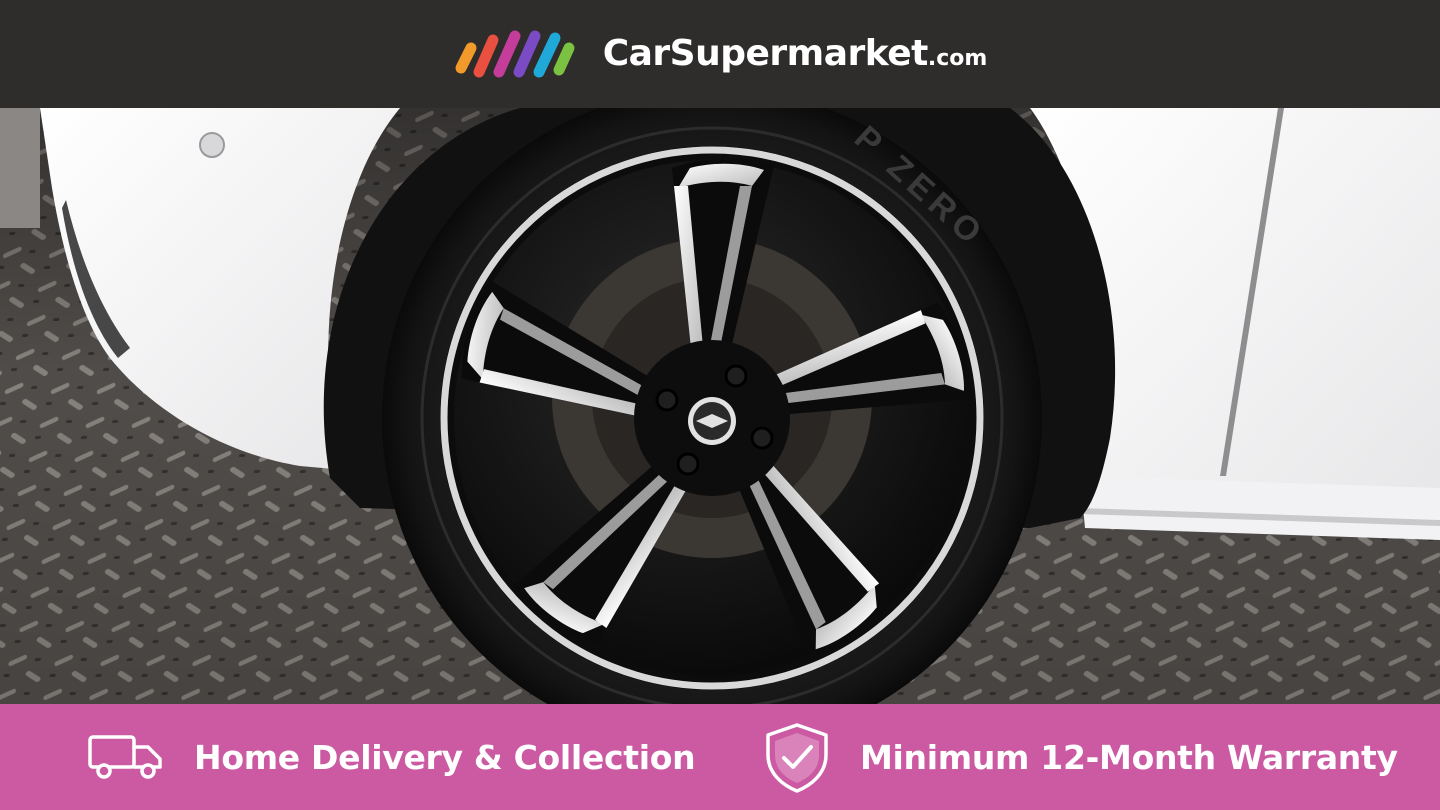 This screenshot has width=1440, height=810. Describe the element at coordinates (765, 53) in the screenshot. I see `brand-name-main: CarSupermarket` at that location.